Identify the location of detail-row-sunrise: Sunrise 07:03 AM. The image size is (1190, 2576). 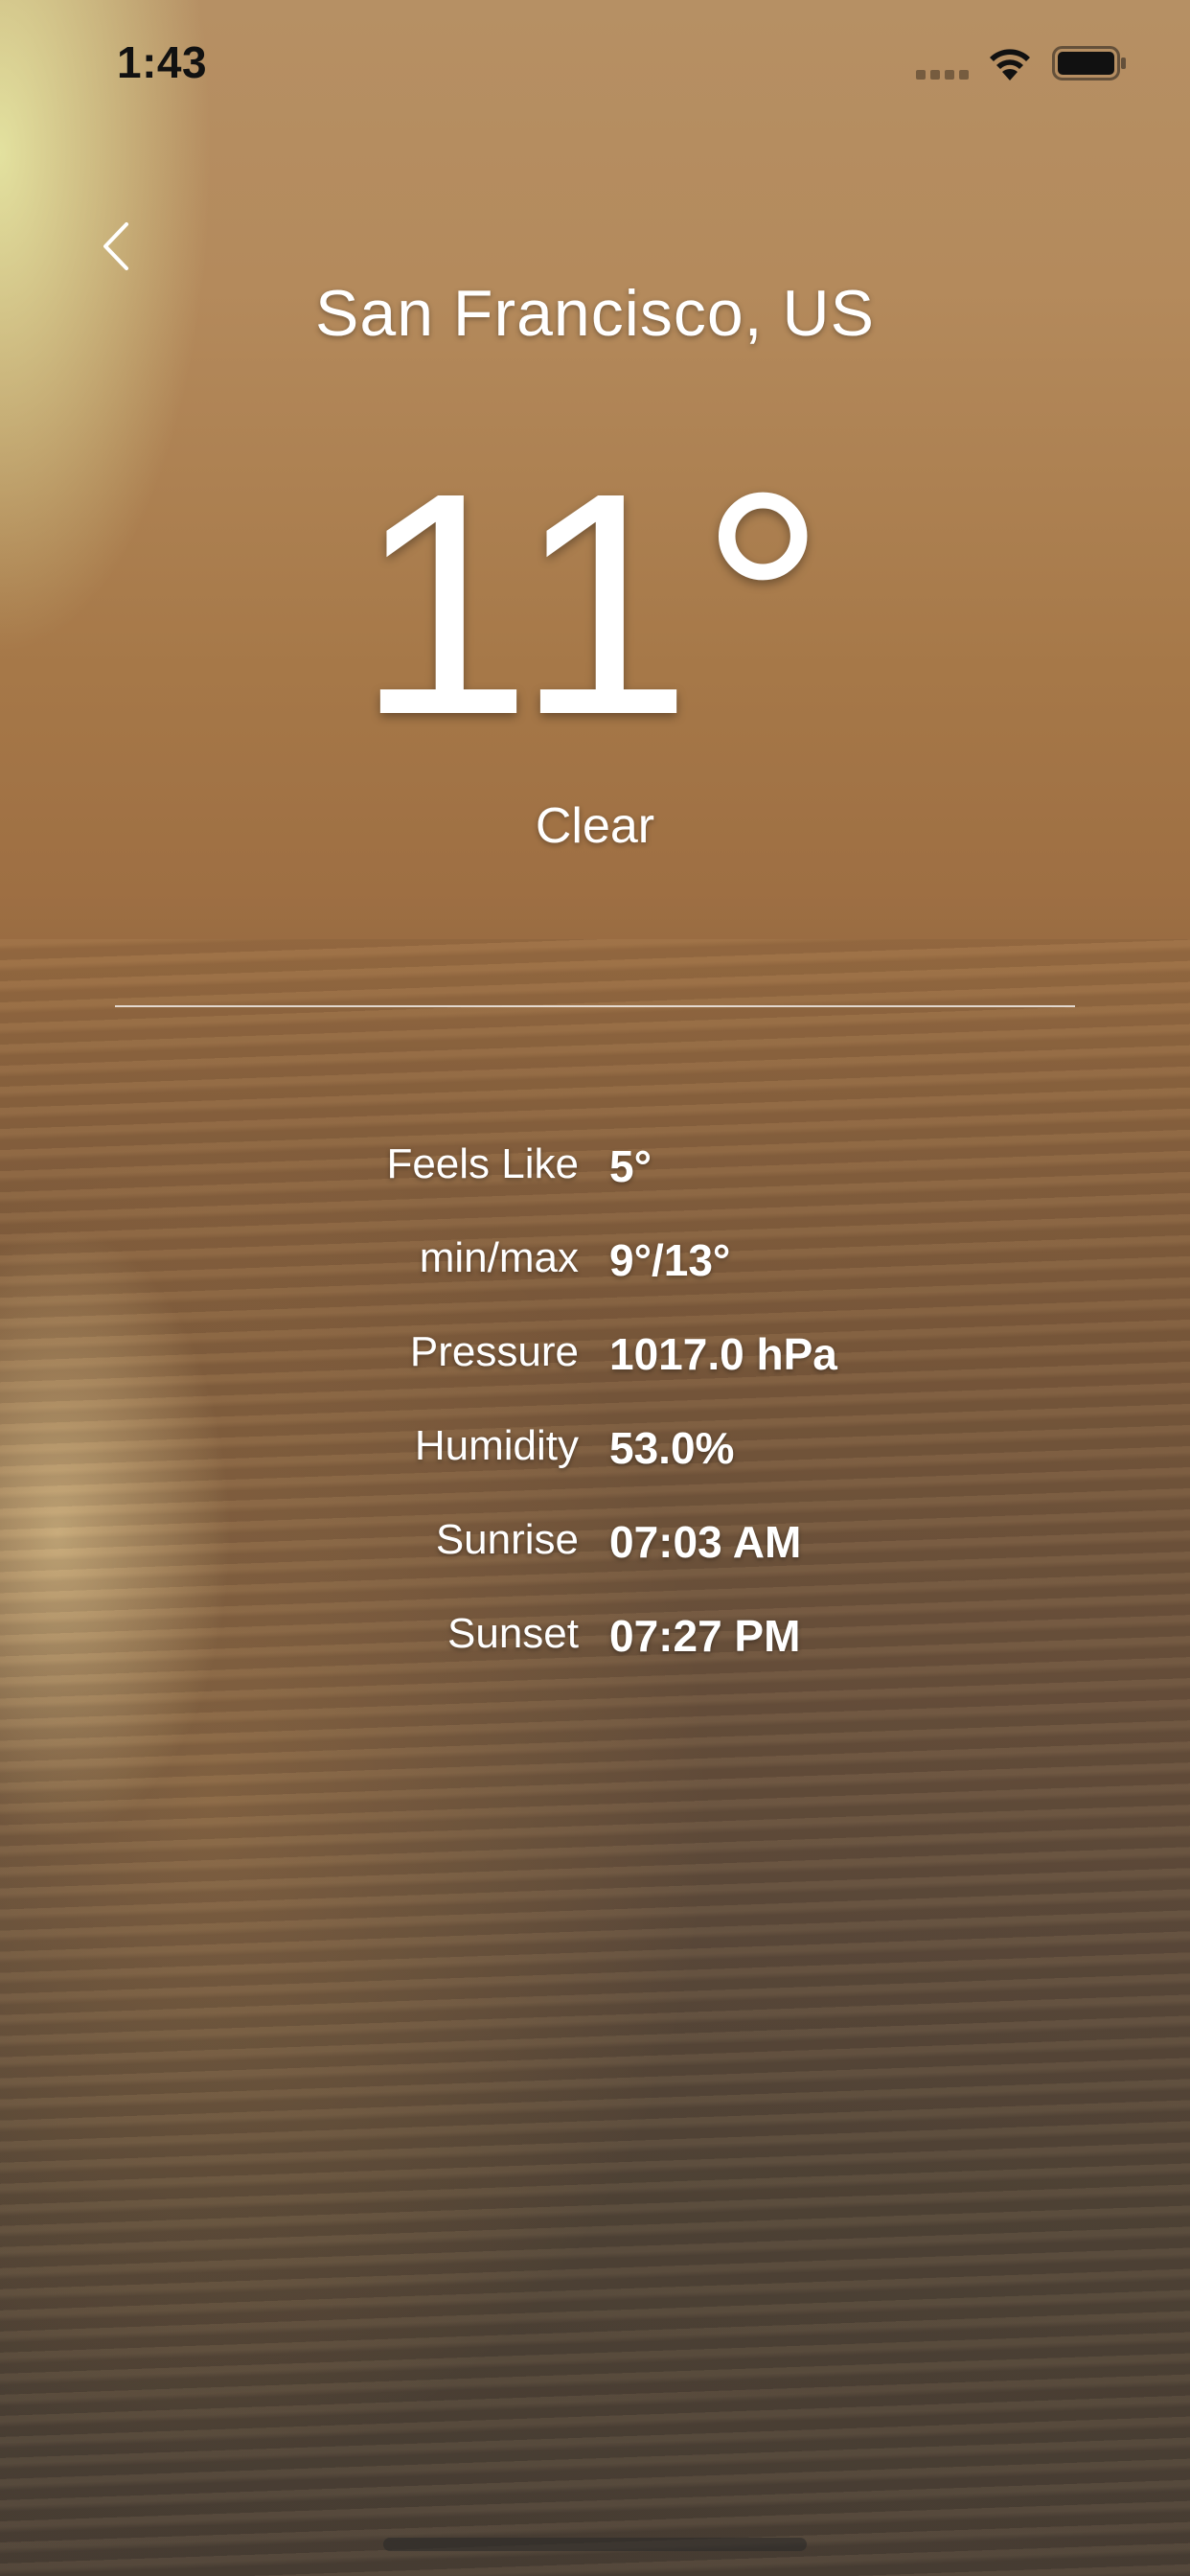
(595, 1554).